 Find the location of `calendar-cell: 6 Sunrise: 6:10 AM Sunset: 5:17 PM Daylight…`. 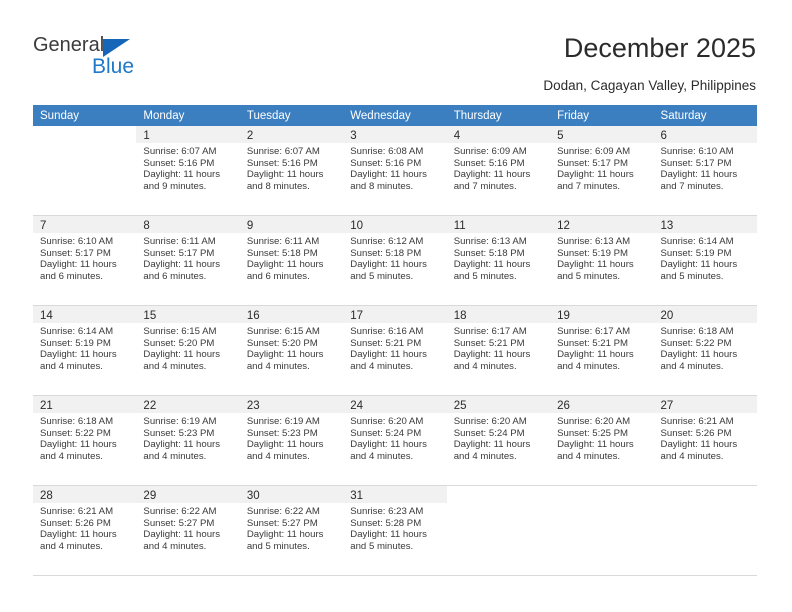

calendar-cell: 6 Sunrise: 6:10 AM Sunset: 5:17 PM Daylight… is located at coordinates (705, 171).